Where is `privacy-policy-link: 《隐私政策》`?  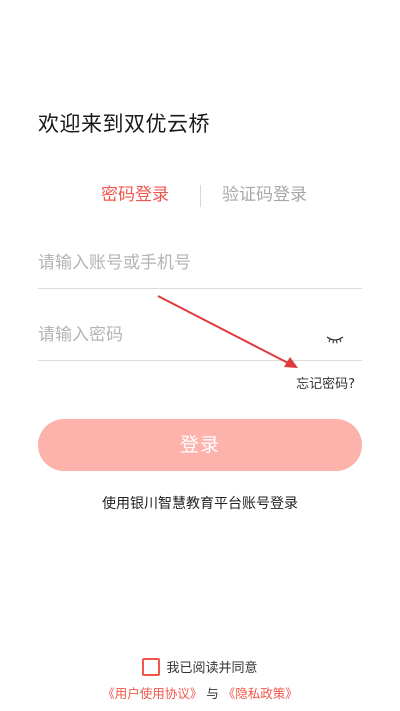
privacy-policy-link: 《隐私政策》 is located at coordinates (260, 693).